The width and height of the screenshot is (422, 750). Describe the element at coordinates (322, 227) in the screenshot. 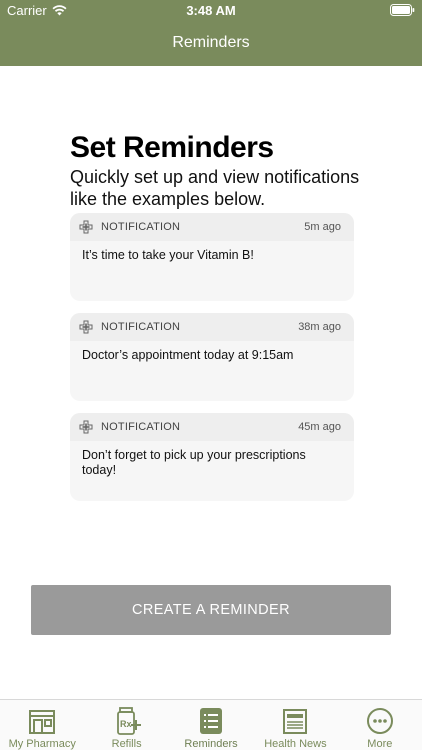

I see `notification-time: 5m ago` at that location.